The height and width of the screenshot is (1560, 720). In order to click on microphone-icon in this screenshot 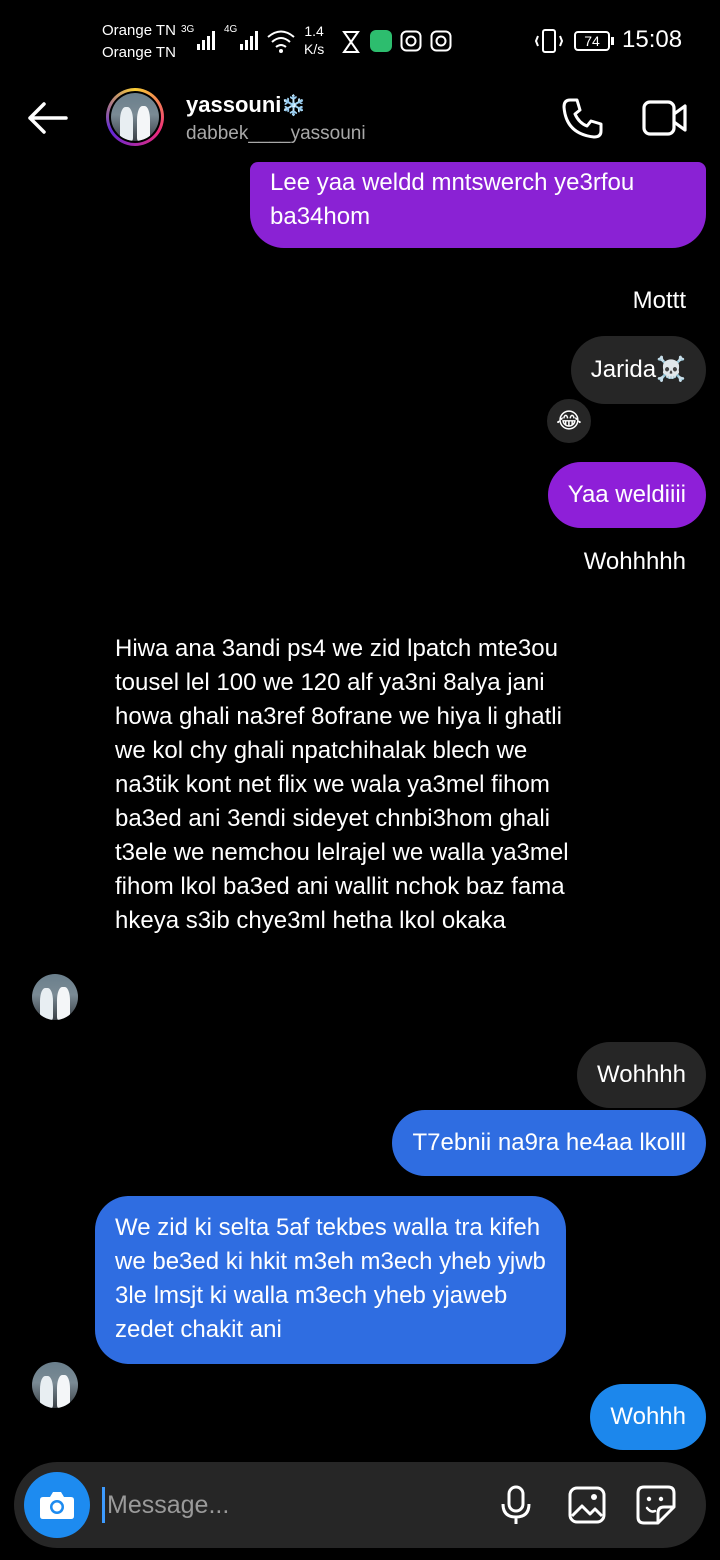, I will do `click(516, 1505)`.